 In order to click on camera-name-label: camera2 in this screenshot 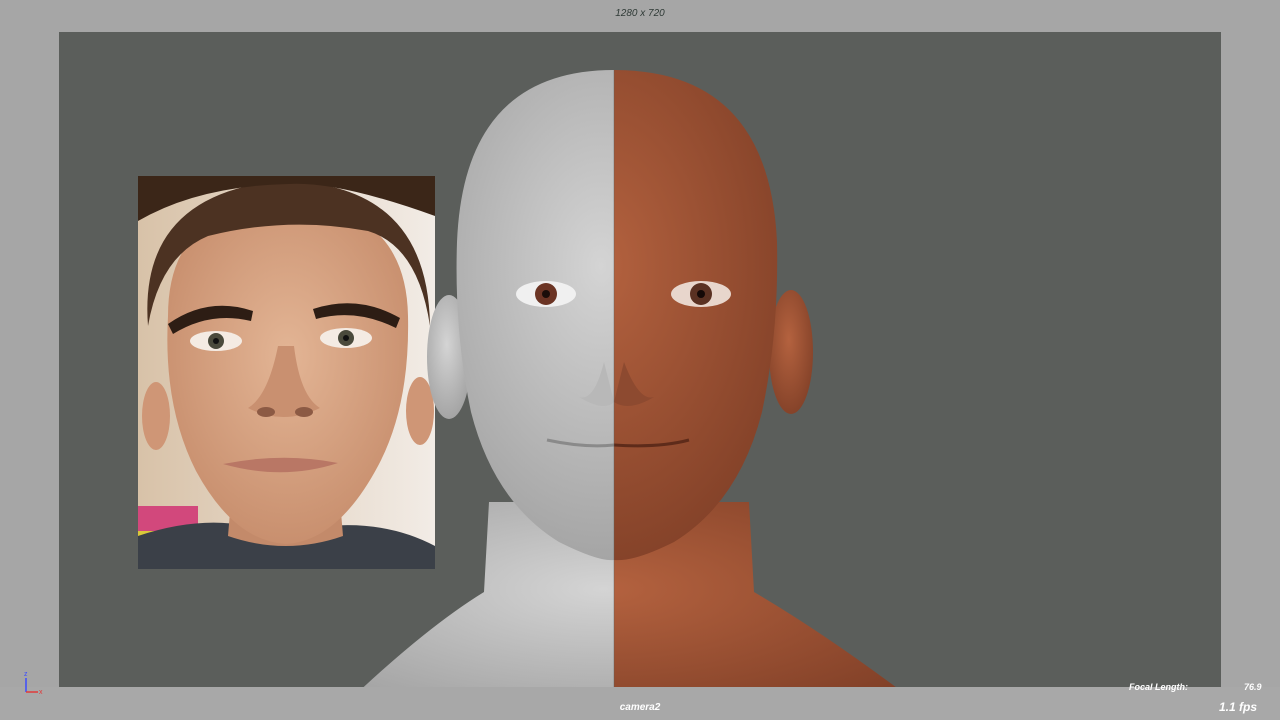, I will do `click(640, 707)`.